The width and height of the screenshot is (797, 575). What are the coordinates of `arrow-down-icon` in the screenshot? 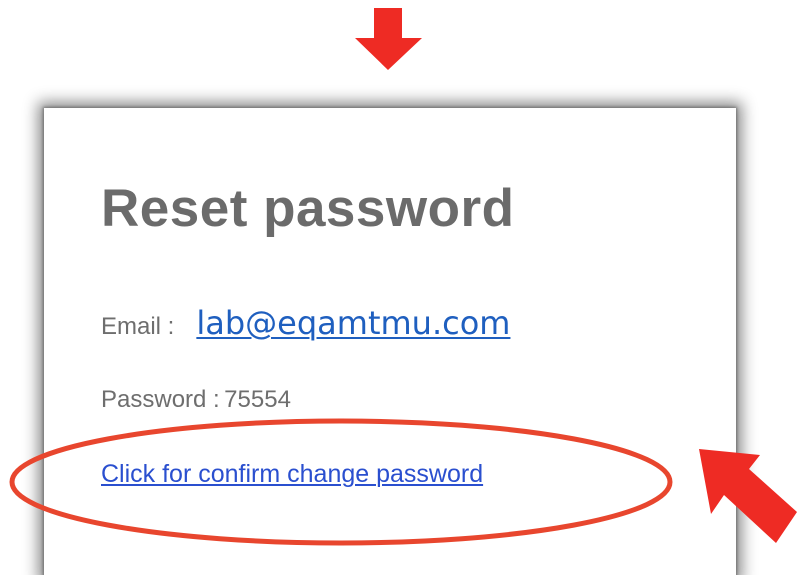 It's located at (388, 39).